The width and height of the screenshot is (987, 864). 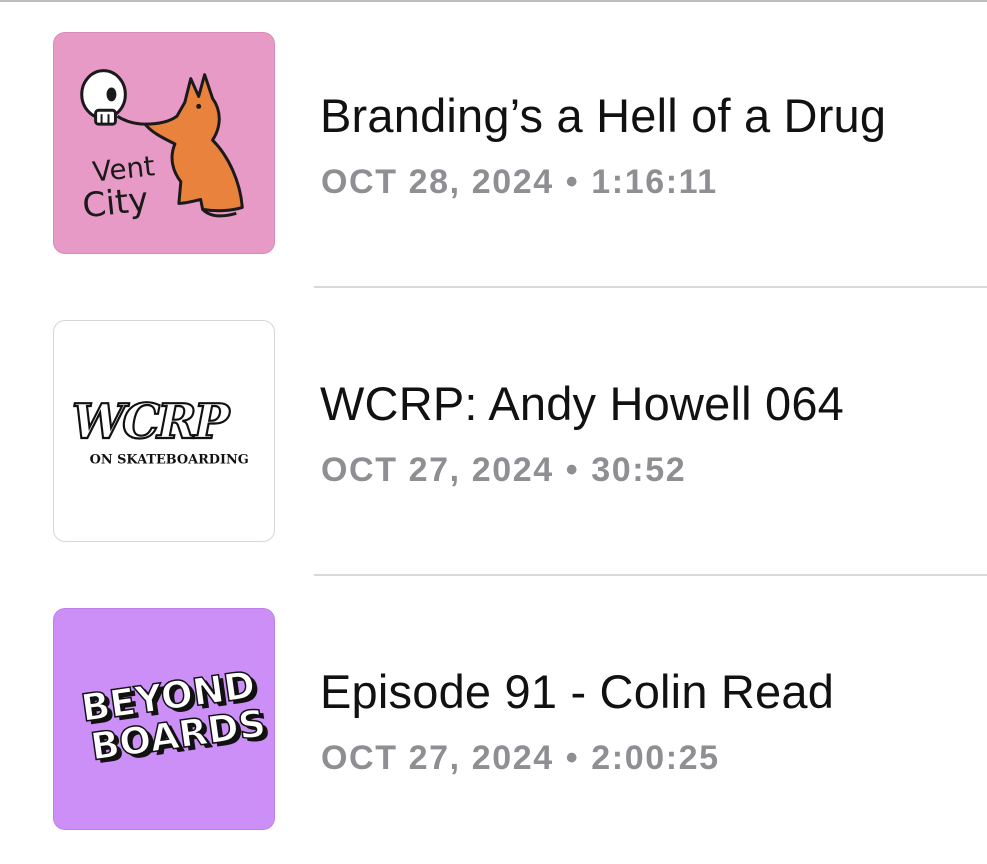 What do you see at coordinates (115, 203) in the screenshot?
I see `artwork-line-2: City` at bounding box center [115, 203].